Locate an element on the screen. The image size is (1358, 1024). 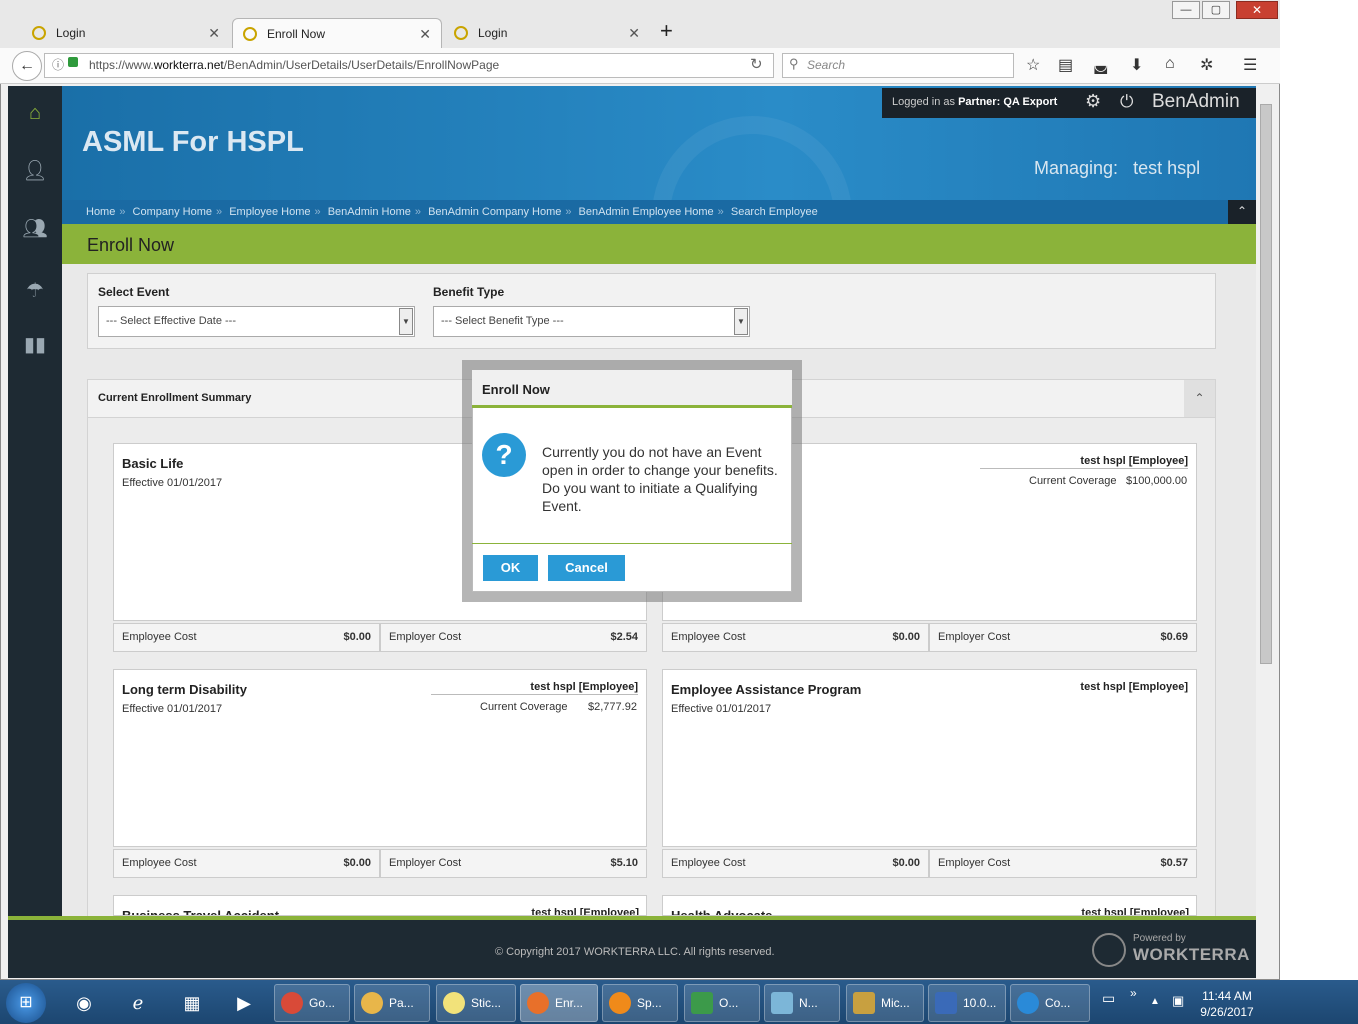
managing-value: test hspl is located at coordinates (1167, 168).